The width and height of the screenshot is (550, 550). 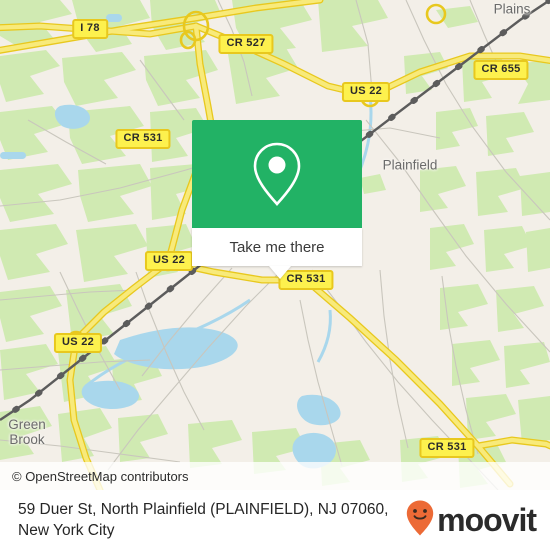 I want to click on road-shield: CR 527, so click(x=246, y=44).